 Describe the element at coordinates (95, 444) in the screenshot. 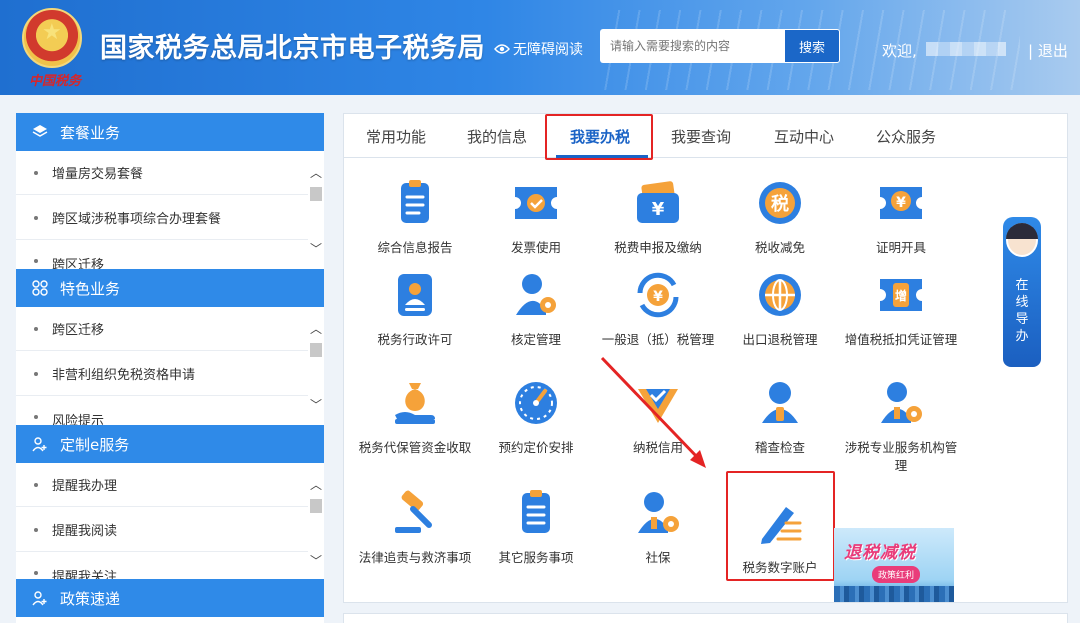

I see `sidebar-section-title: 定制e服务` at that location.